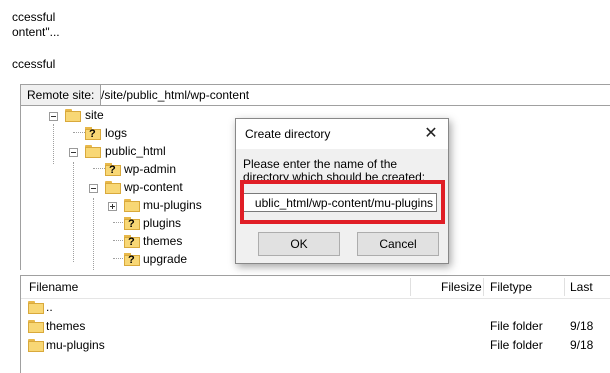 This screenshot has width=610, height=373. I want to click on column-header-filetype: Filetype, so click(511, 287).